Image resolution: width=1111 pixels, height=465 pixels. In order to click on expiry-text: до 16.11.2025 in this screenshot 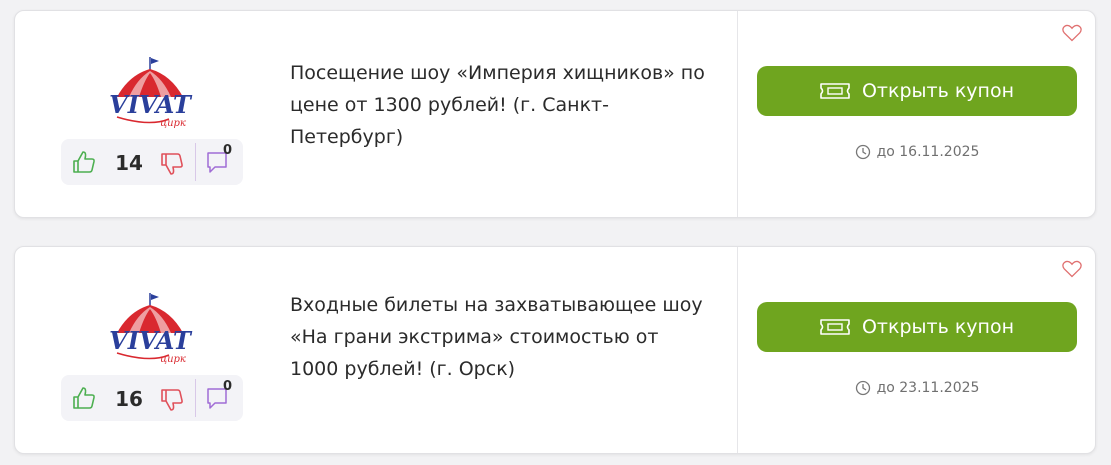, I will do `click(928, 152)`.